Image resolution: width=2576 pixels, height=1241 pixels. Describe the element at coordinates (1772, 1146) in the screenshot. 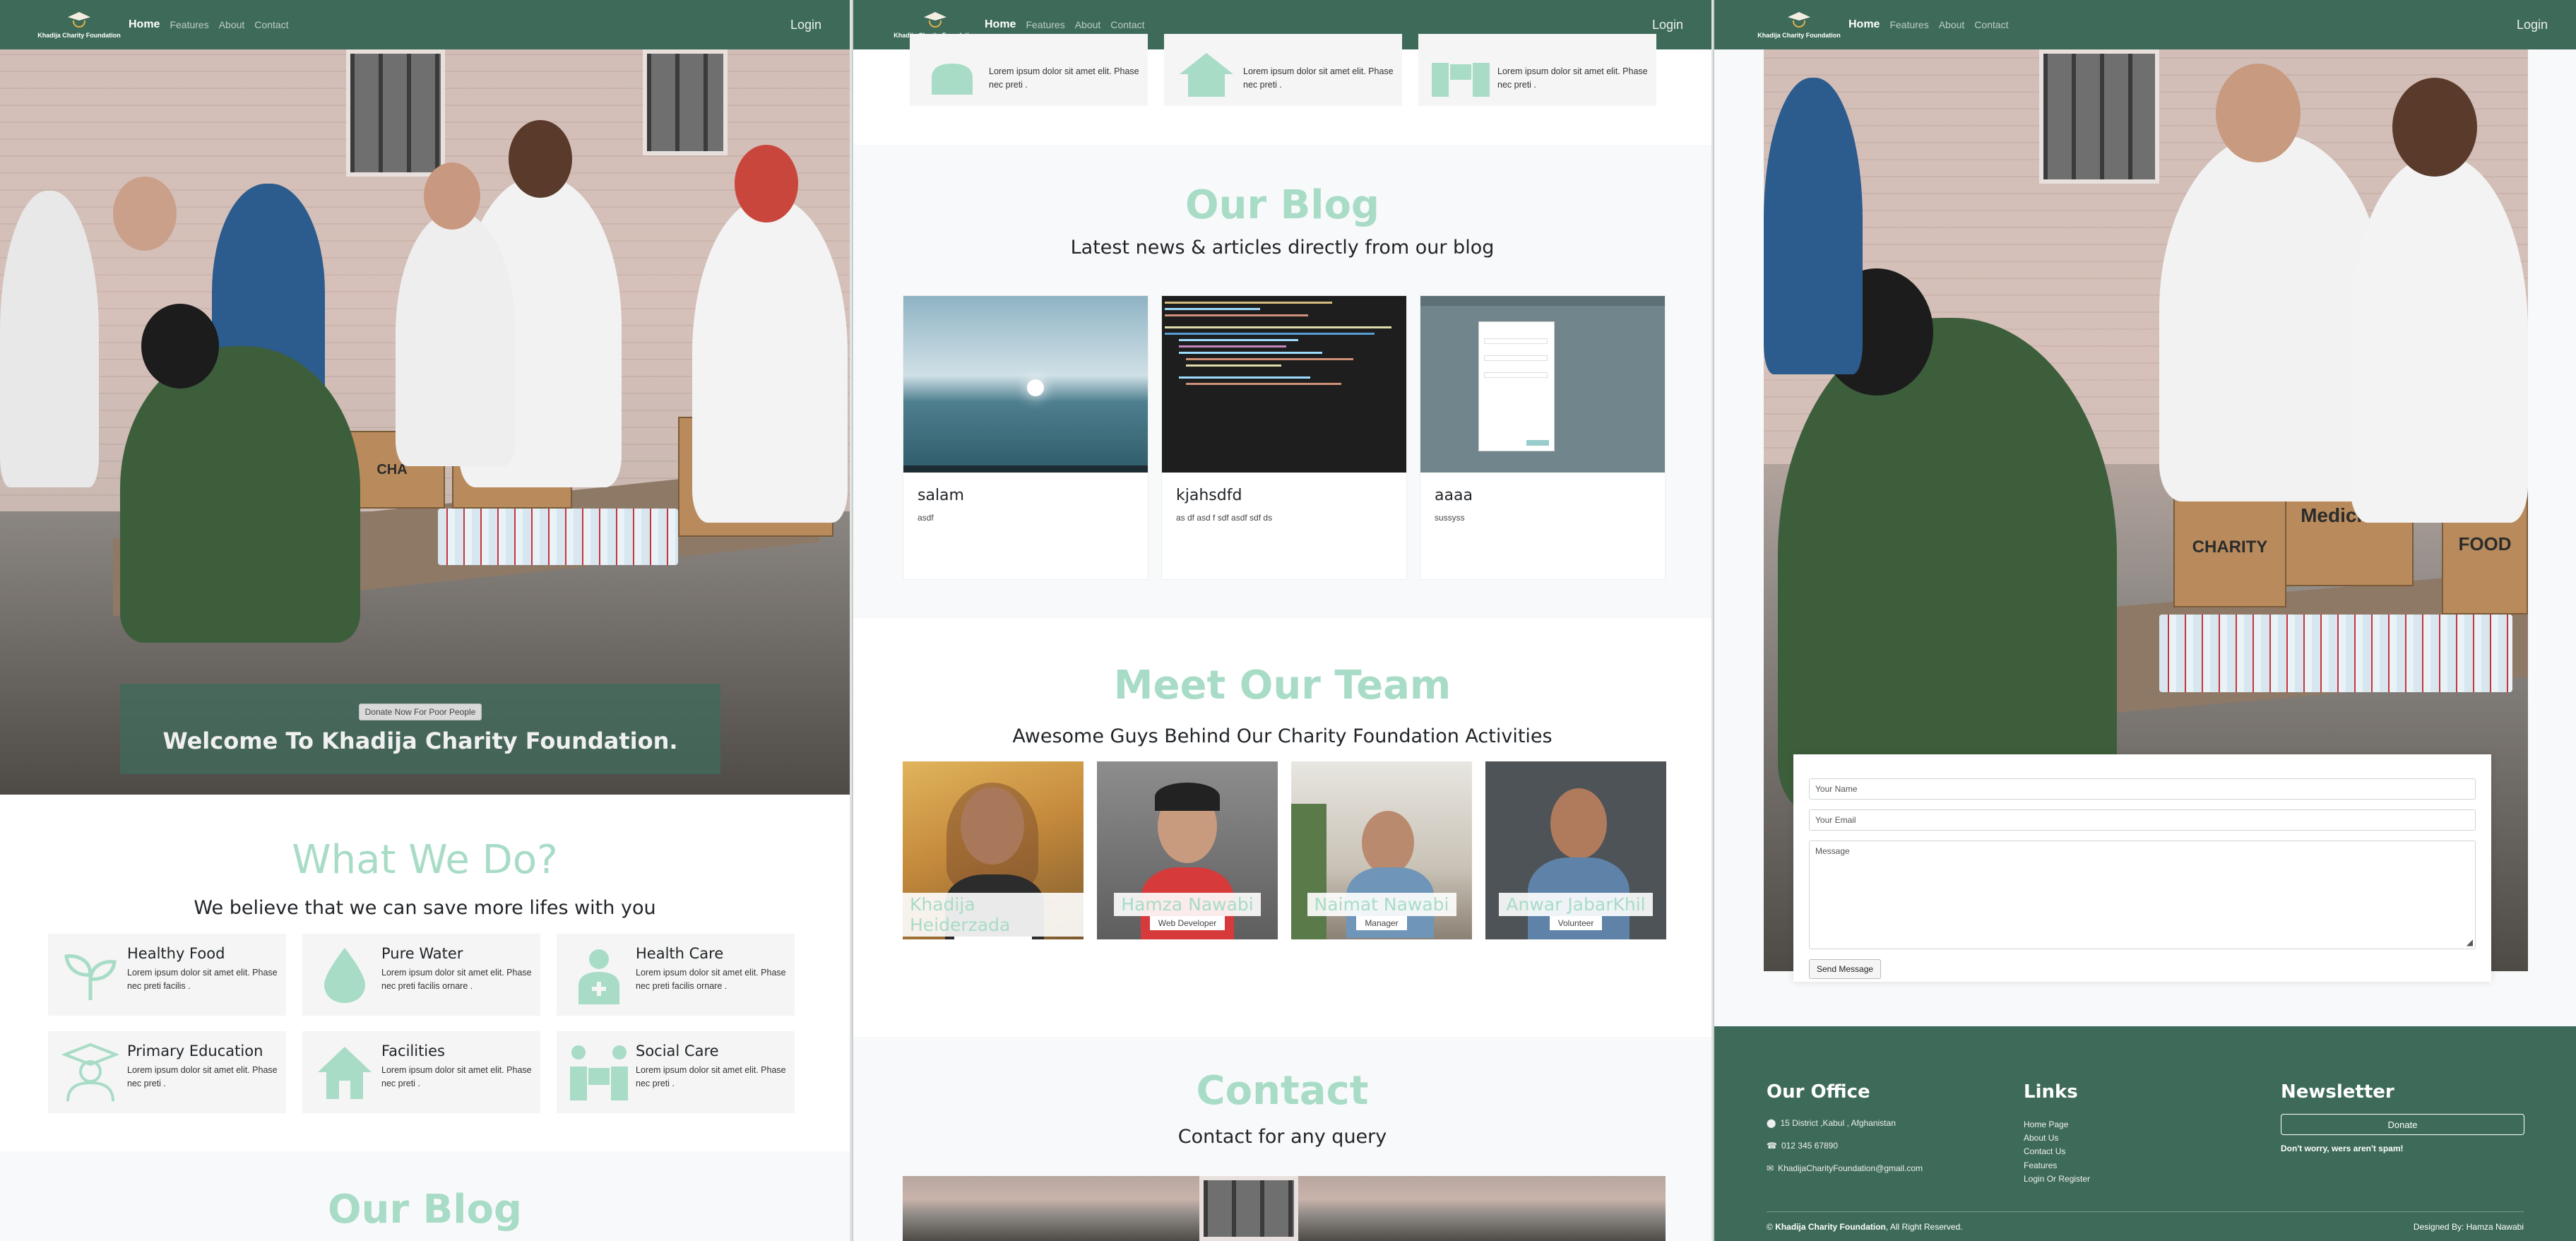

I see `phone-icon: ☎` at that location.